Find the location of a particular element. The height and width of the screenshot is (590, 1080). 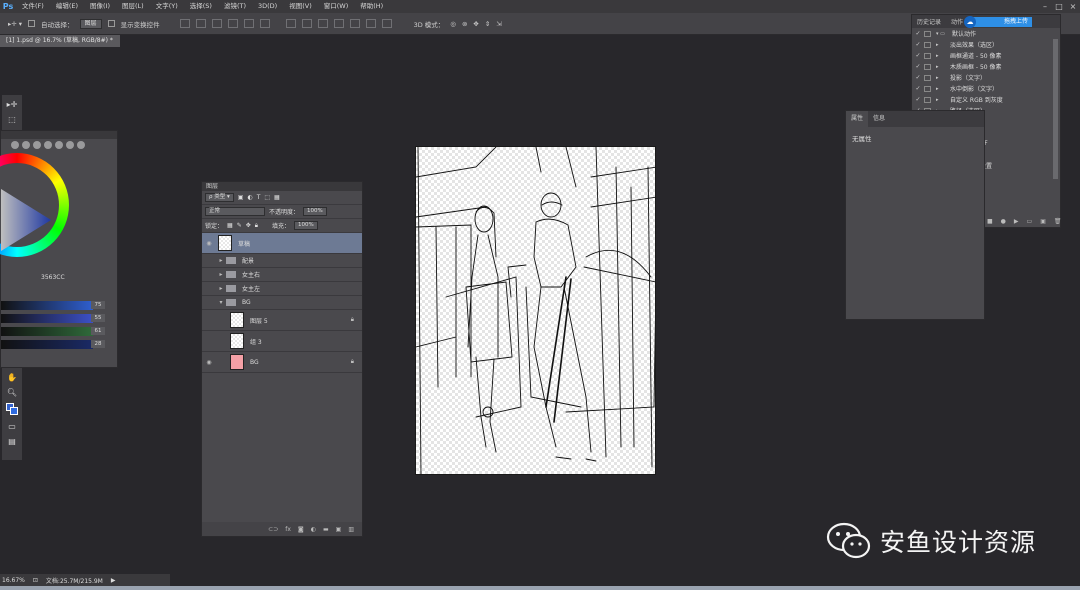

filter-adjust-icon: ◐ is located at coordinates (249, 197).